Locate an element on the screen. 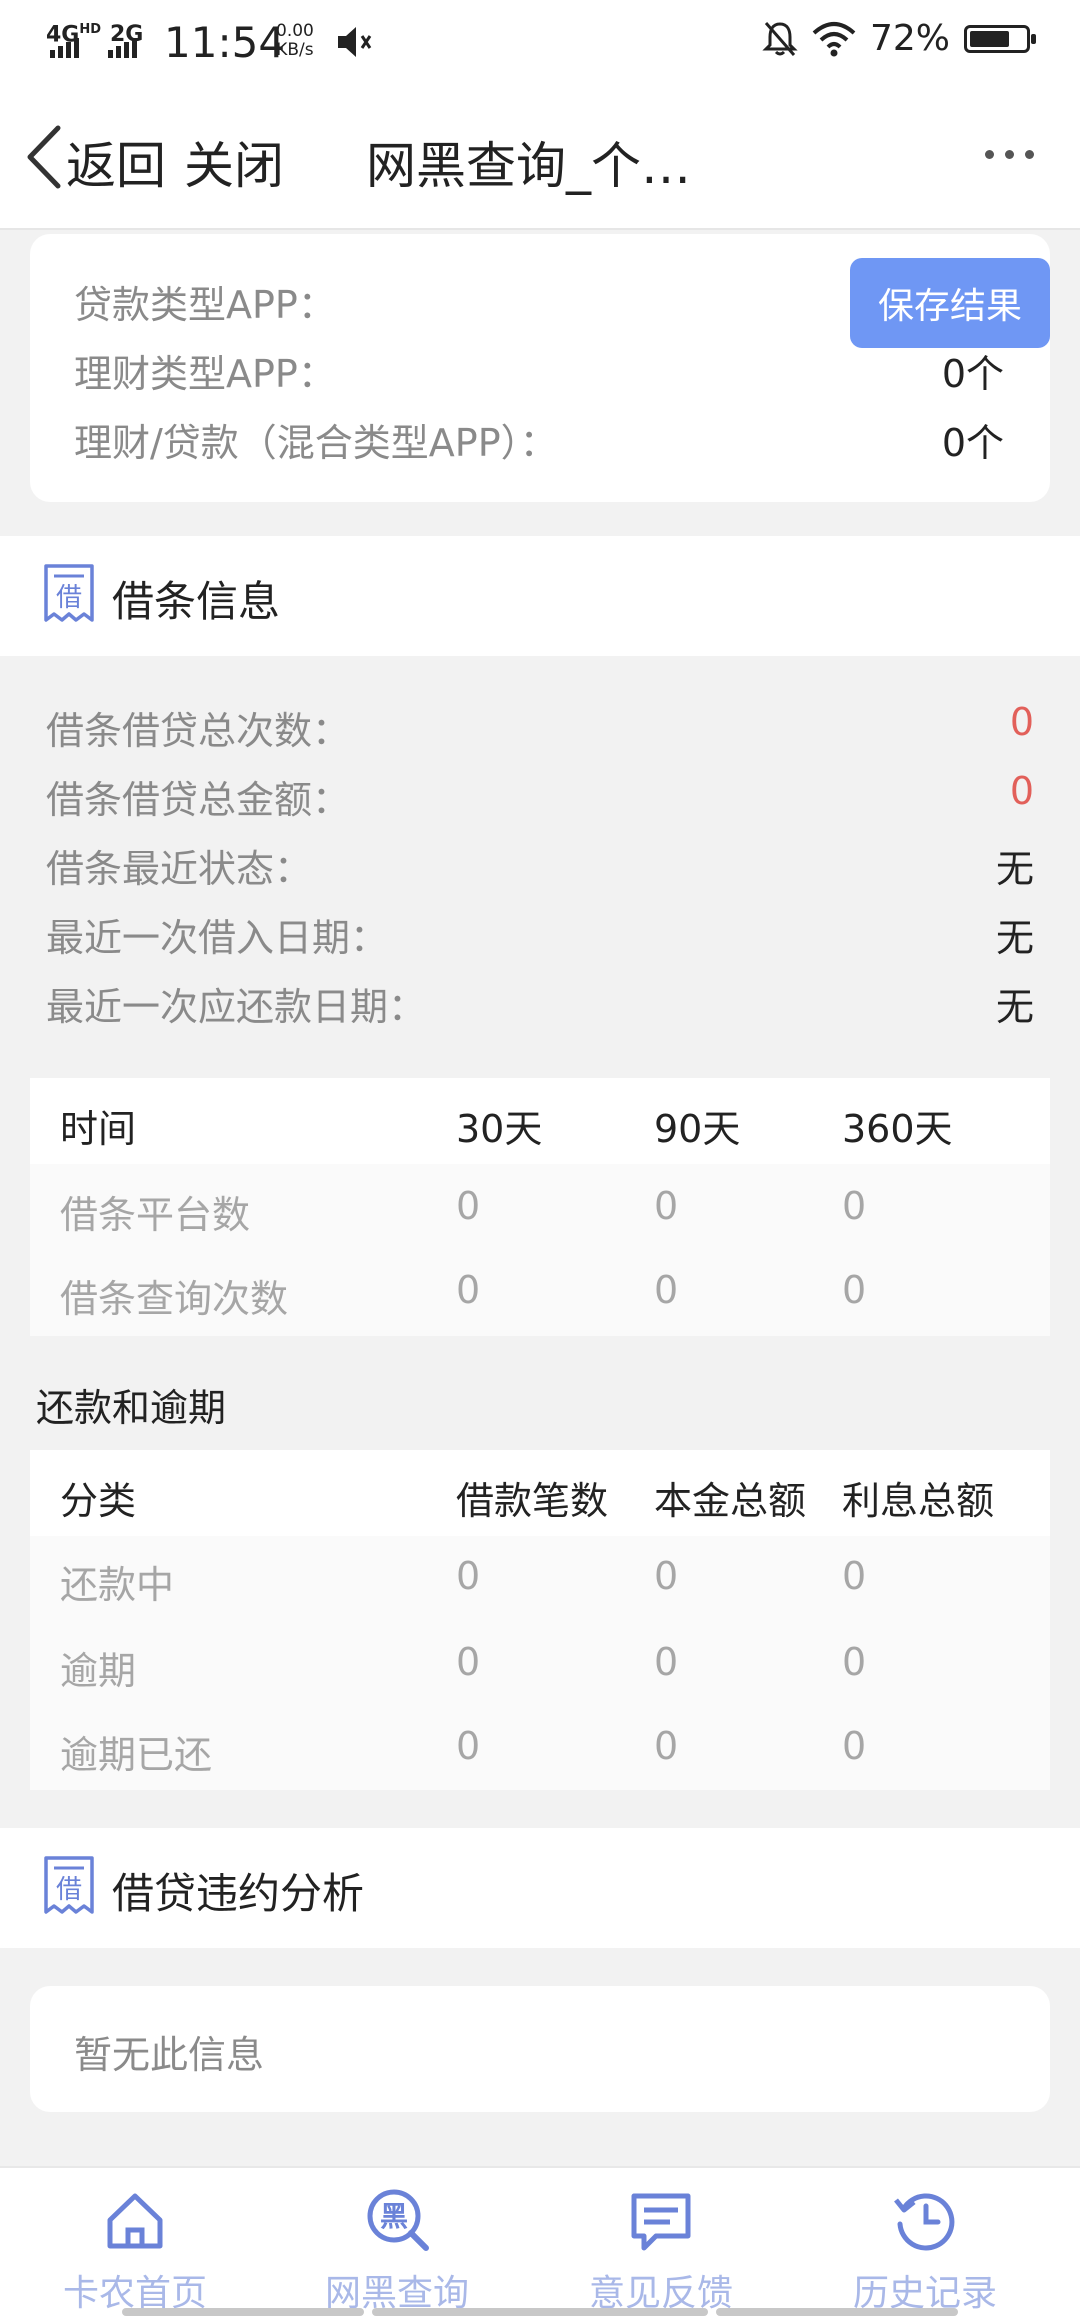 This screenshot has width=1080, height=2318. repay-overdue-title: 还款和逾期 is located at coordinates (131, 1408).